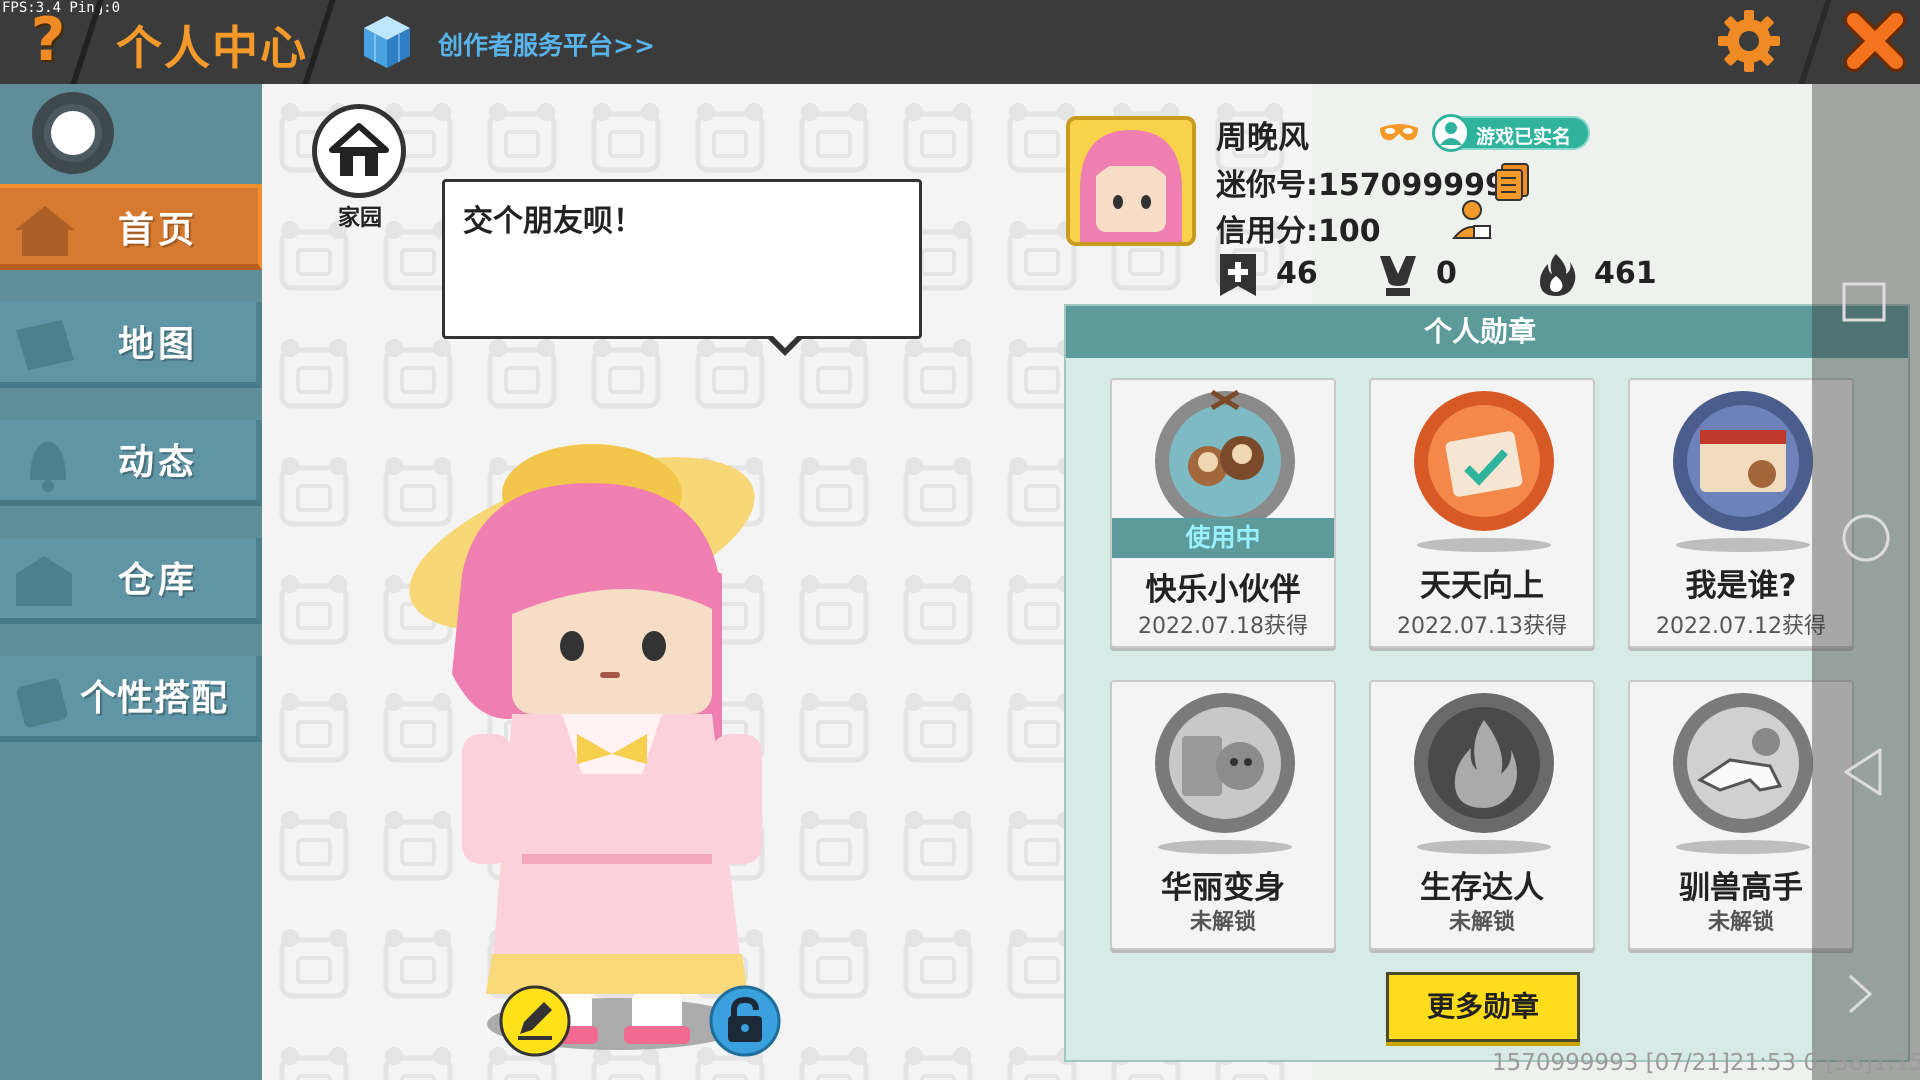 This screenshot has width=1920, height=1080. I want to click on creator-cube-icon, so click(387, 42).